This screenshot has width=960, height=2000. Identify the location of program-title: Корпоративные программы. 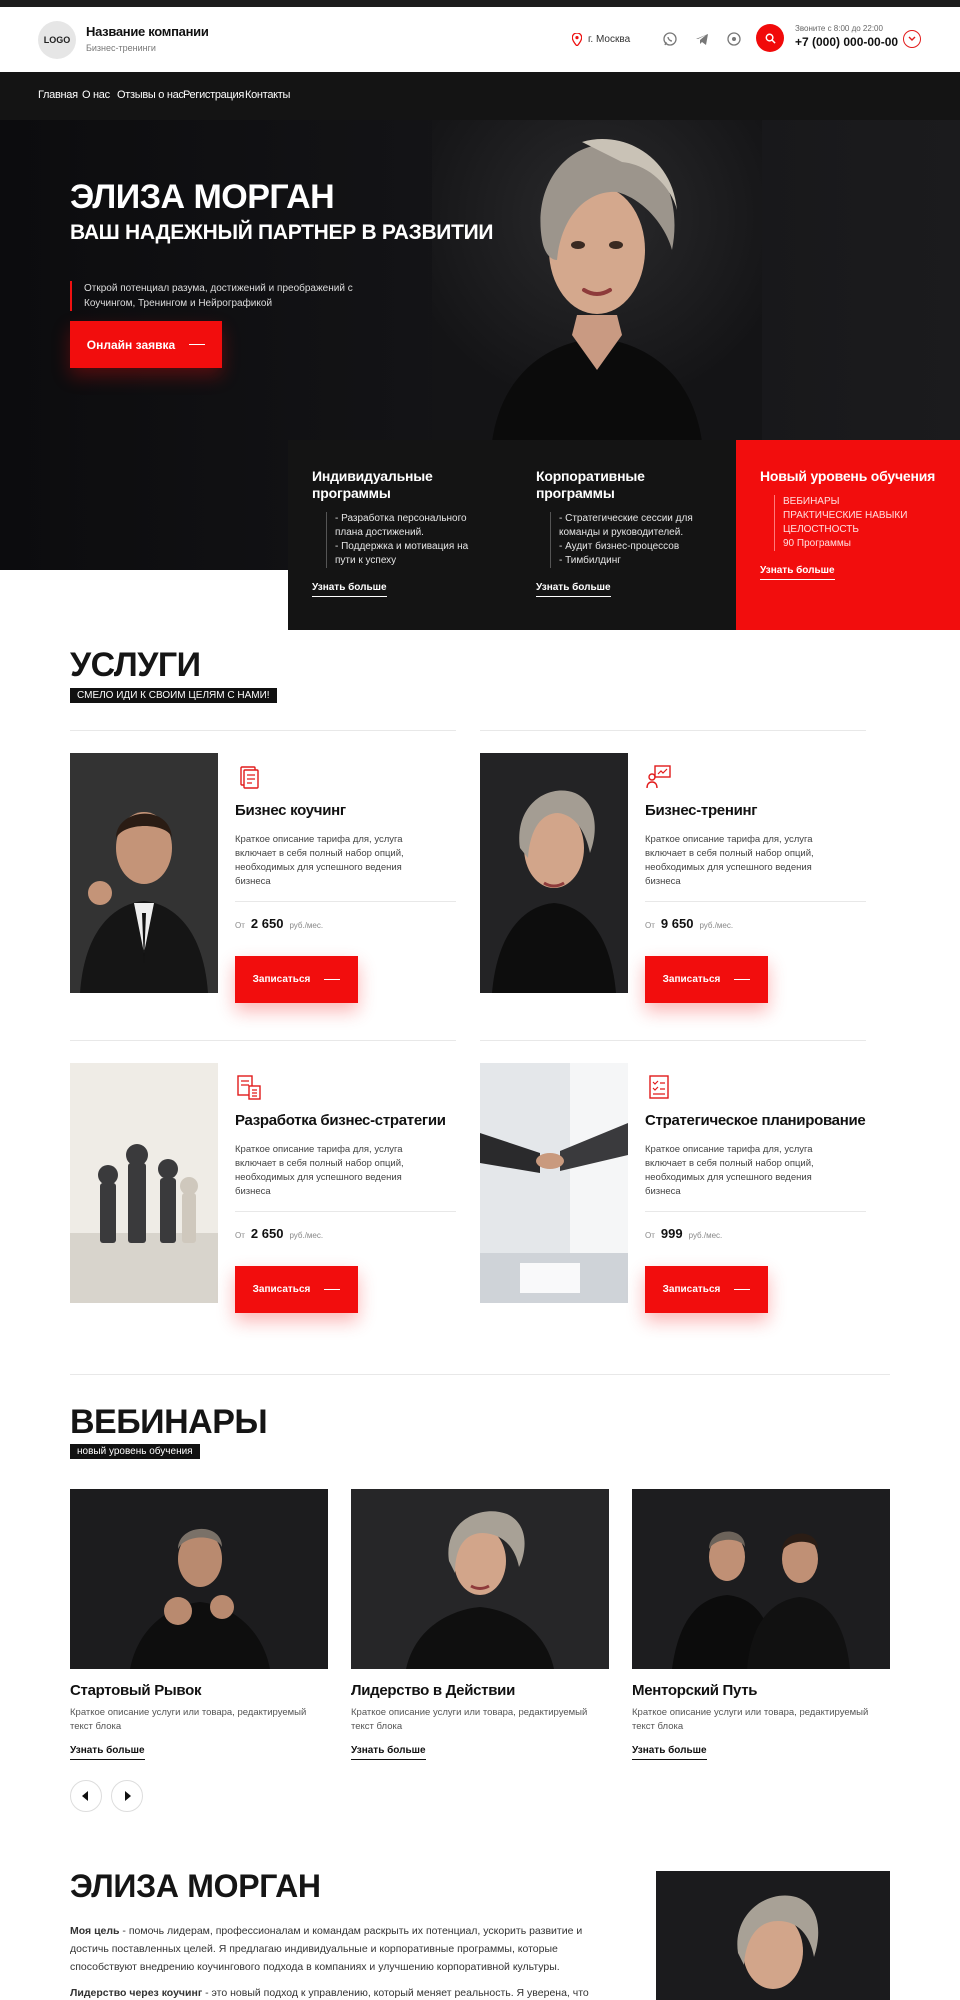
(590, 484).